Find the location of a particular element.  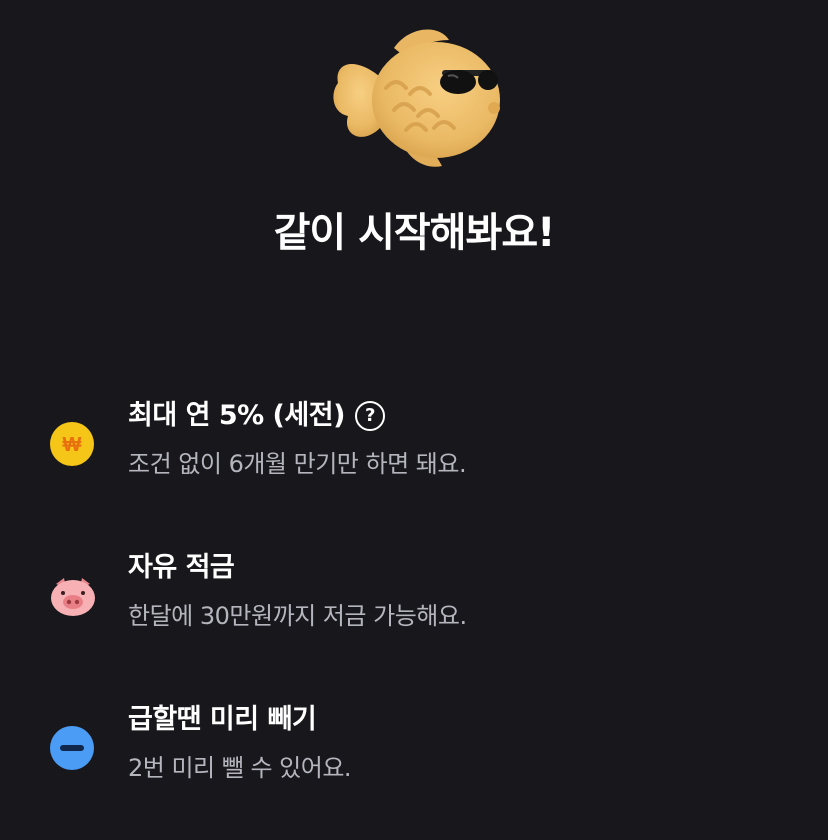

feature-description: 조건 없이 6개월 만기만 하면 돼요. is located at coordinates (297, 464).